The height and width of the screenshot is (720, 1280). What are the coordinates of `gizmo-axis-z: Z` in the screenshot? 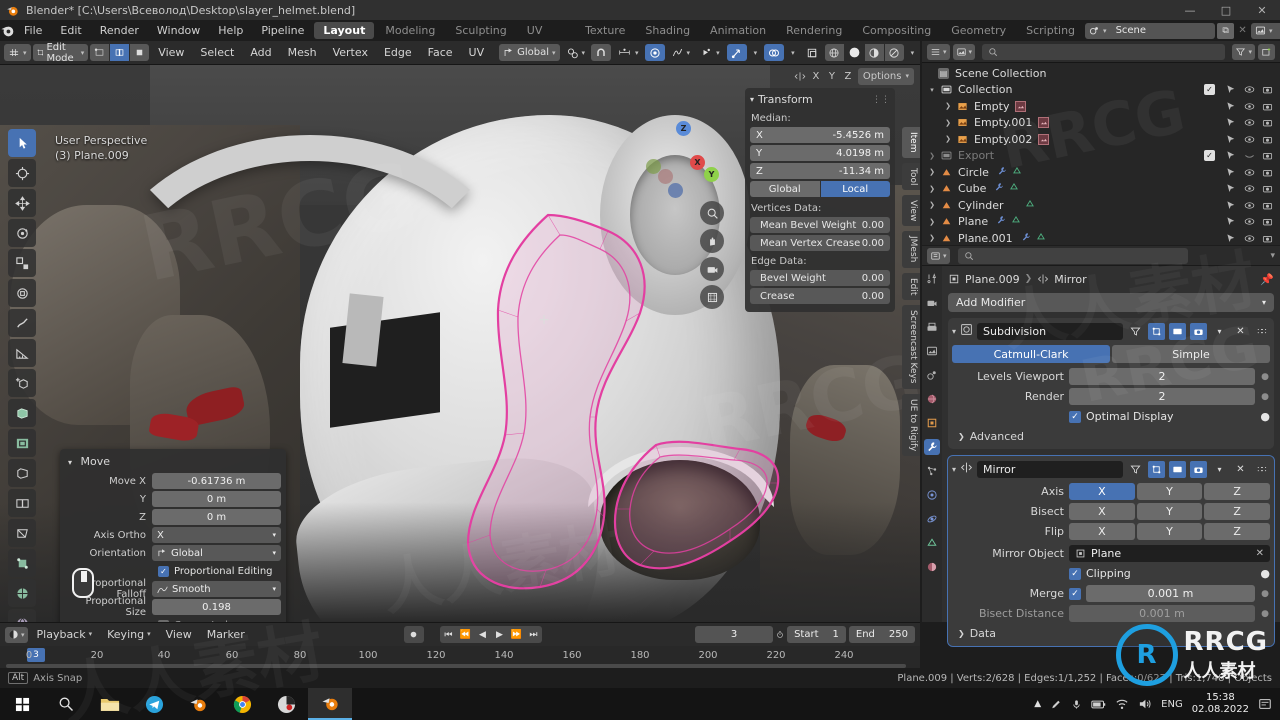 It's located at (683, 128).